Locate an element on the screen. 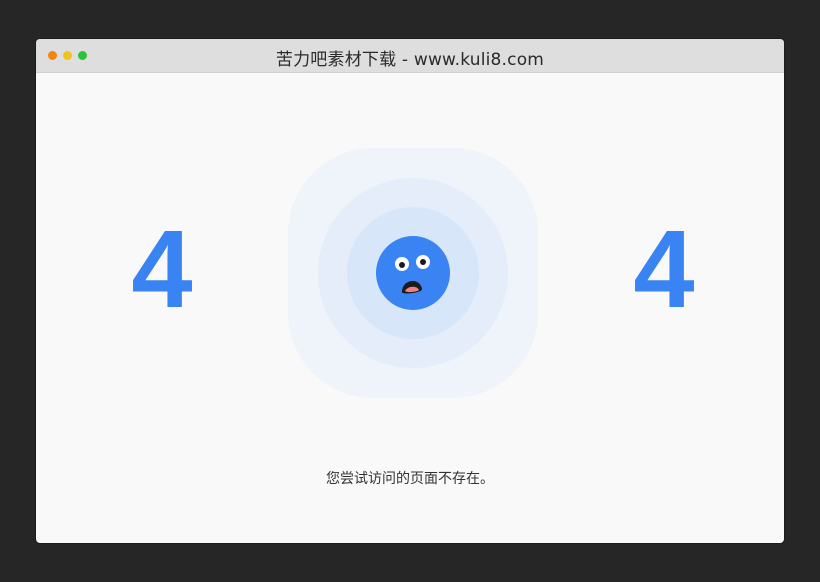  title-bar: 苦力吧素材下载 - www.kuli8.com is located at coordinates (410, 56).